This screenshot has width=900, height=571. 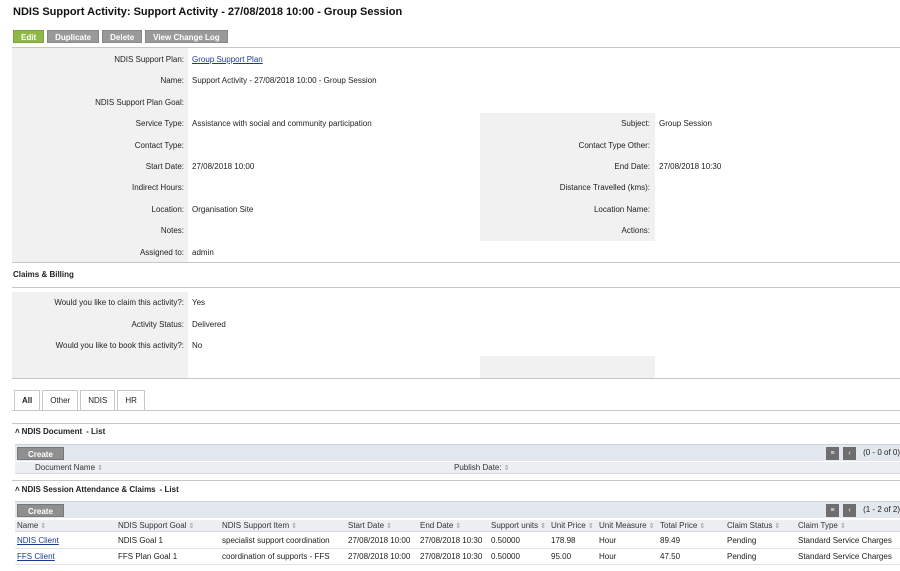 I want to click on contact-type-other-label: Contact Type Other:, so click(x=614, y=145).